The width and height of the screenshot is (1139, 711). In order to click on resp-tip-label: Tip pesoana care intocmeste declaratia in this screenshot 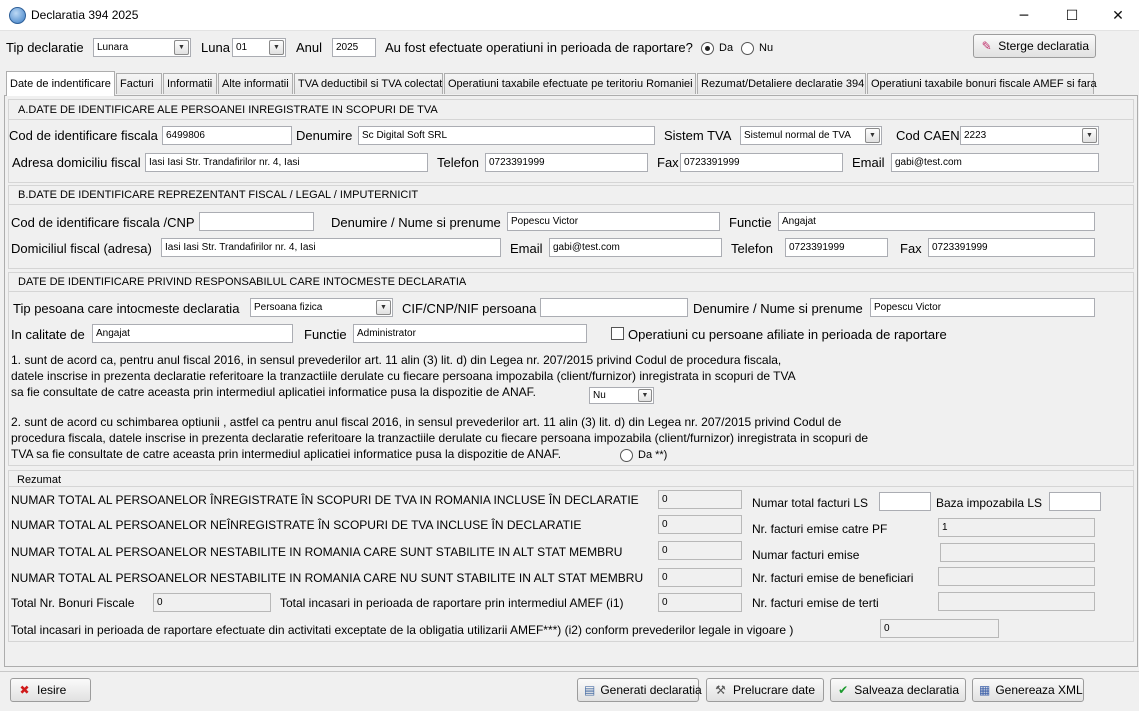, I will do `click(126, 308)`.